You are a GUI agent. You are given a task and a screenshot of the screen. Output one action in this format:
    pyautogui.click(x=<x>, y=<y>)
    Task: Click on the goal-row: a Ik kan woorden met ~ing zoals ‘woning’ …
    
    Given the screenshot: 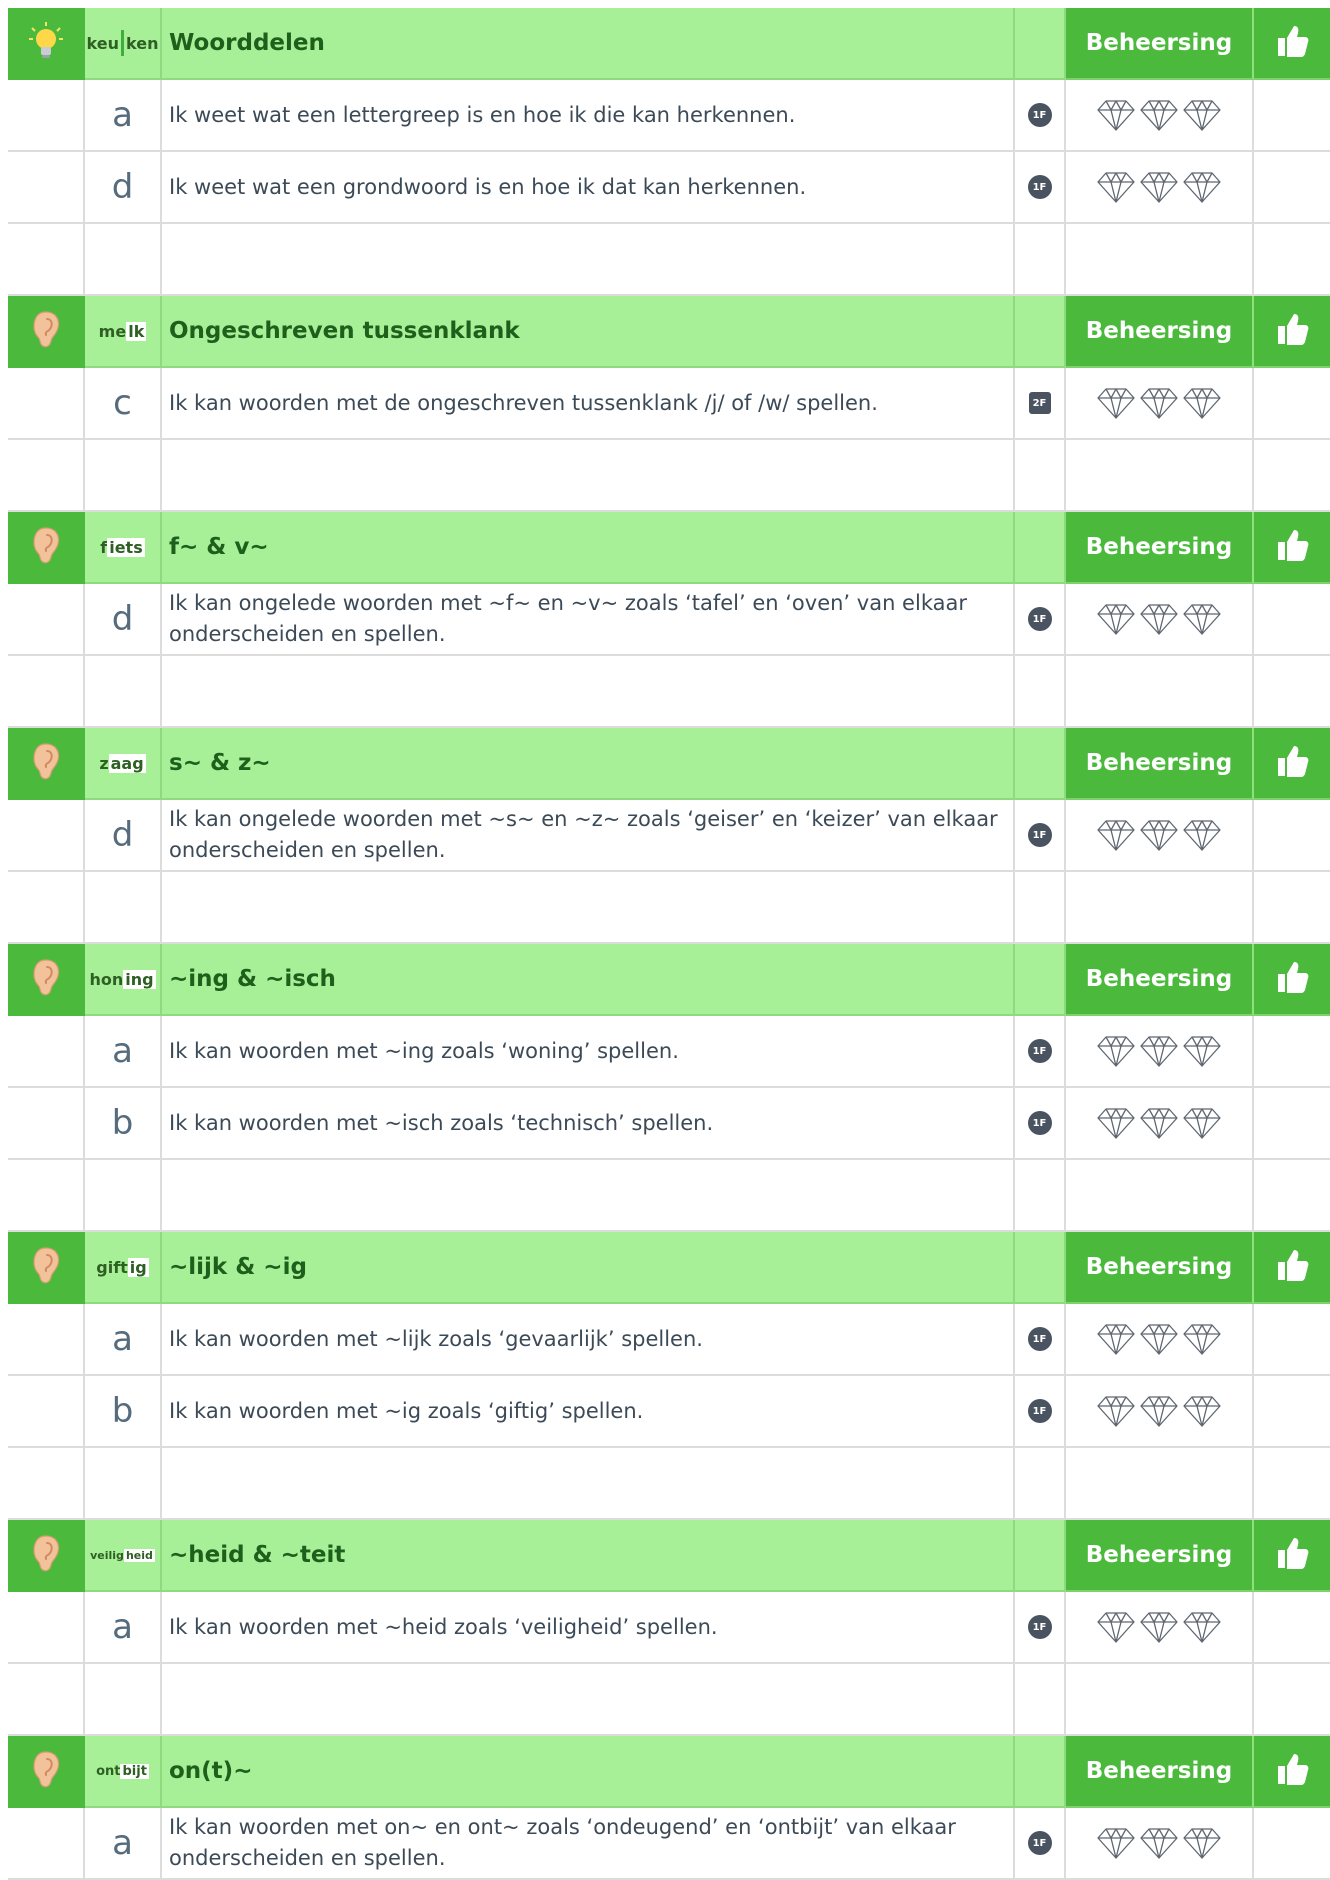 What is the action you would take?
    pyautogui.click(x=669, y=1052)
    